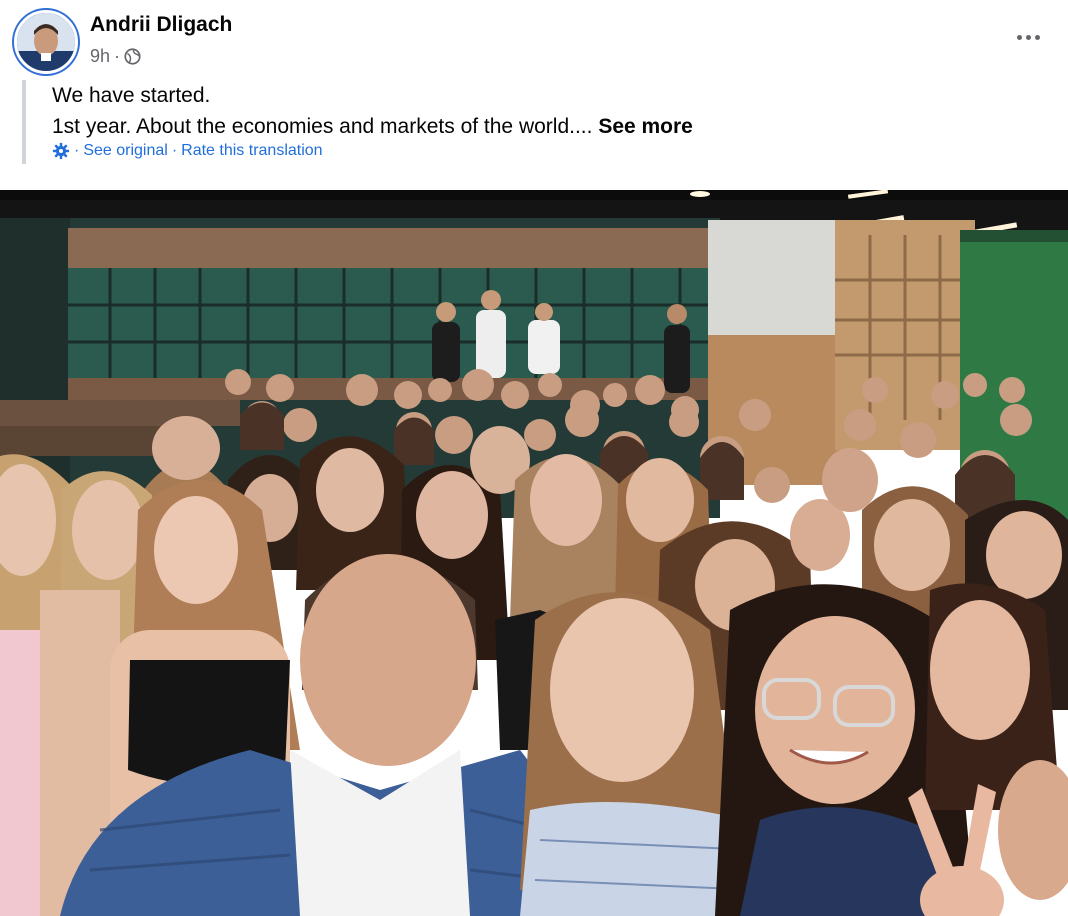 The height and width of the screenshot is (916, 1068). I want to click on translation-bar: · See original · Rate this translation, so click(187, 151).